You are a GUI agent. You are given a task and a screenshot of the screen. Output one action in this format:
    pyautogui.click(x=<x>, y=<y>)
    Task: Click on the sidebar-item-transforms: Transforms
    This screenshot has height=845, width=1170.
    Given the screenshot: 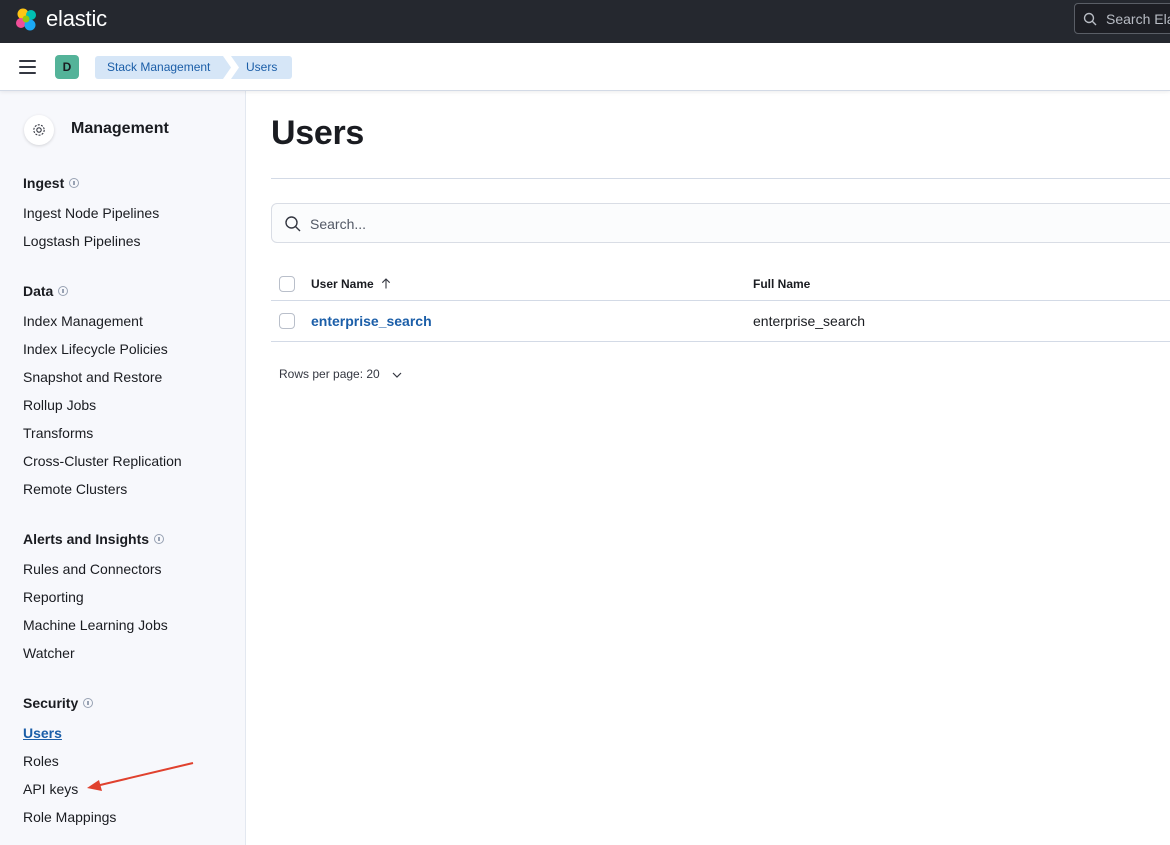 What is the action you would take?
    pyautogui.click(x=58, y=433)
    